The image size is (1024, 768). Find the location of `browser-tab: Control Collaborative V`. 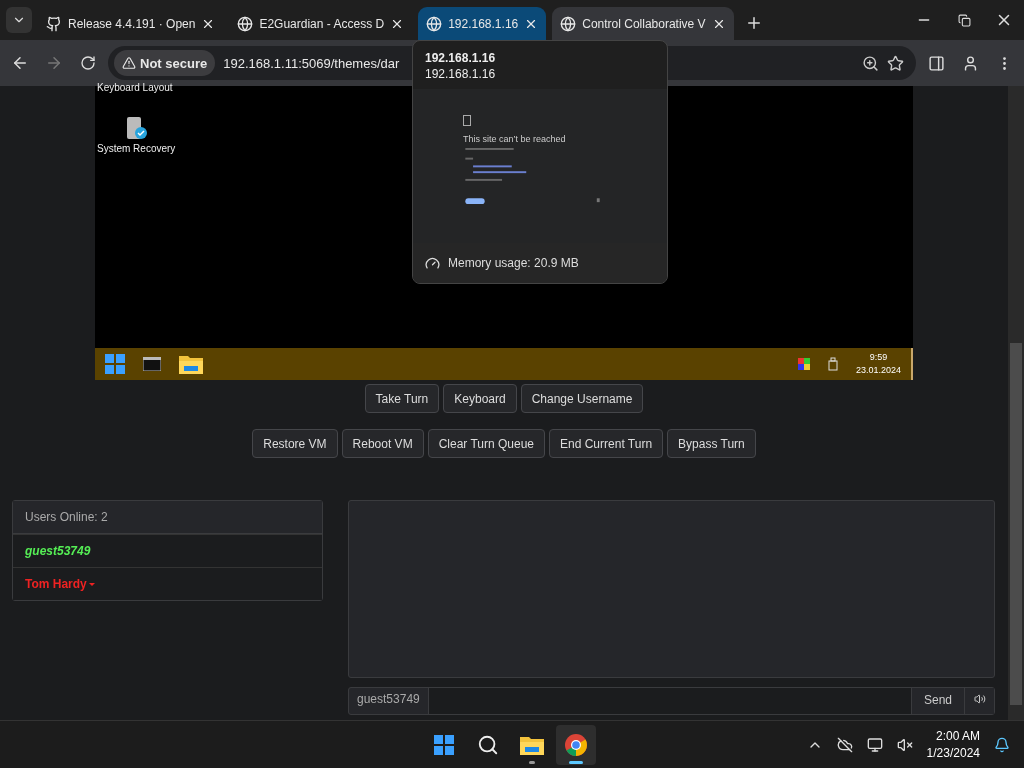

browser-tab: Control Collaborative V is located at coordinates (643, 23).